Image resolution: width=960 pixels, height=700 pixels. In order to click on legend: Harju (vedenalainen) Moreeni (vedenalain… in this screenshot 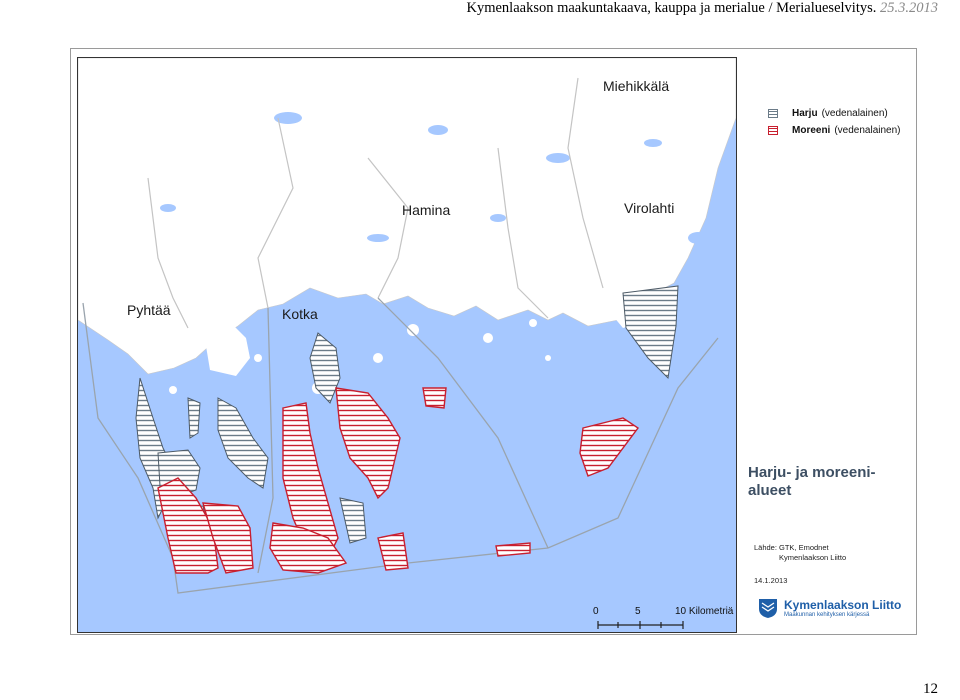, I will do `click(834, 125)`.